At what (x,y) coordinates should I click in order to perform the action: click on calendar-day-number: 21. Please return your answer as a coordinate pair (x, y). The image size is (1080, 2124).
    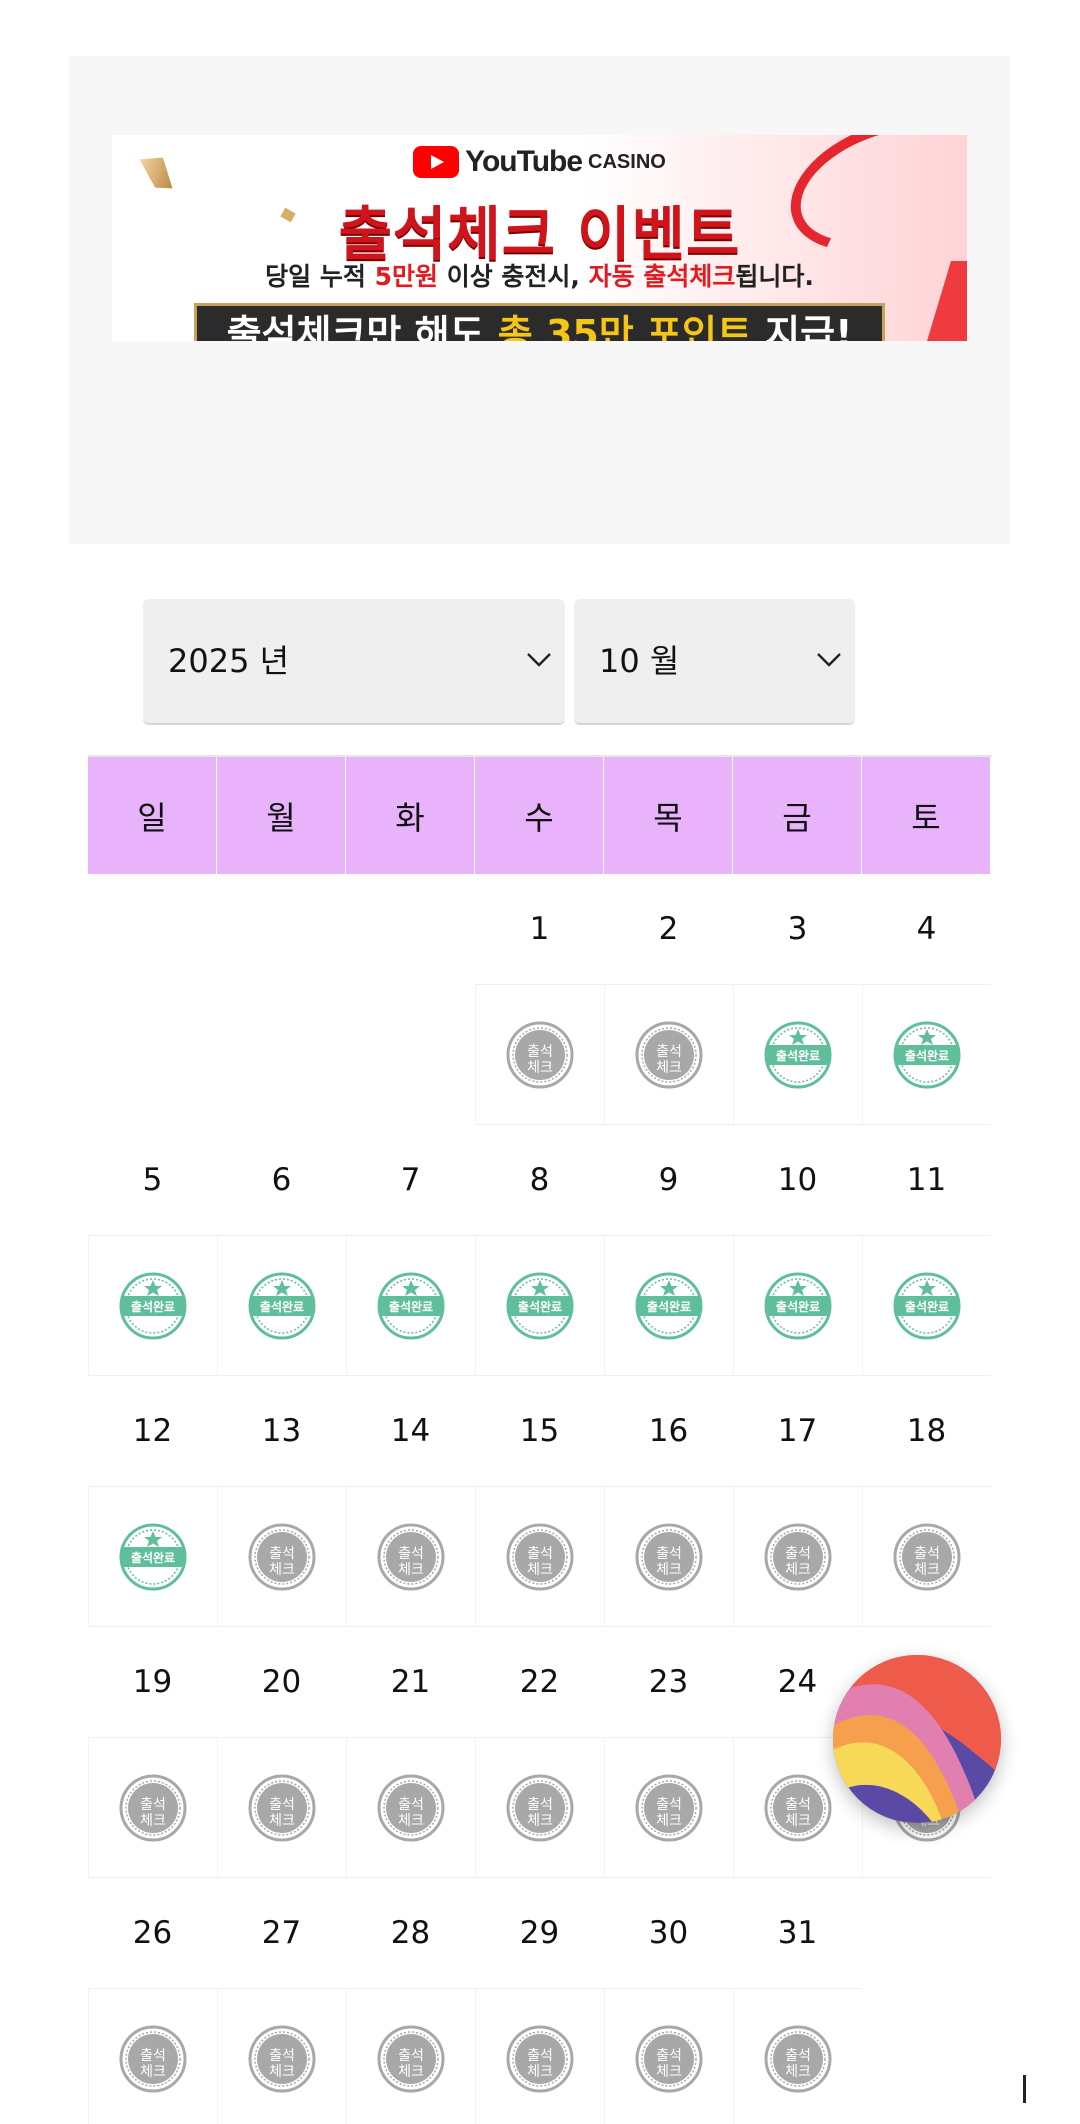
    Looking at the image, I should click on (410, 1682).